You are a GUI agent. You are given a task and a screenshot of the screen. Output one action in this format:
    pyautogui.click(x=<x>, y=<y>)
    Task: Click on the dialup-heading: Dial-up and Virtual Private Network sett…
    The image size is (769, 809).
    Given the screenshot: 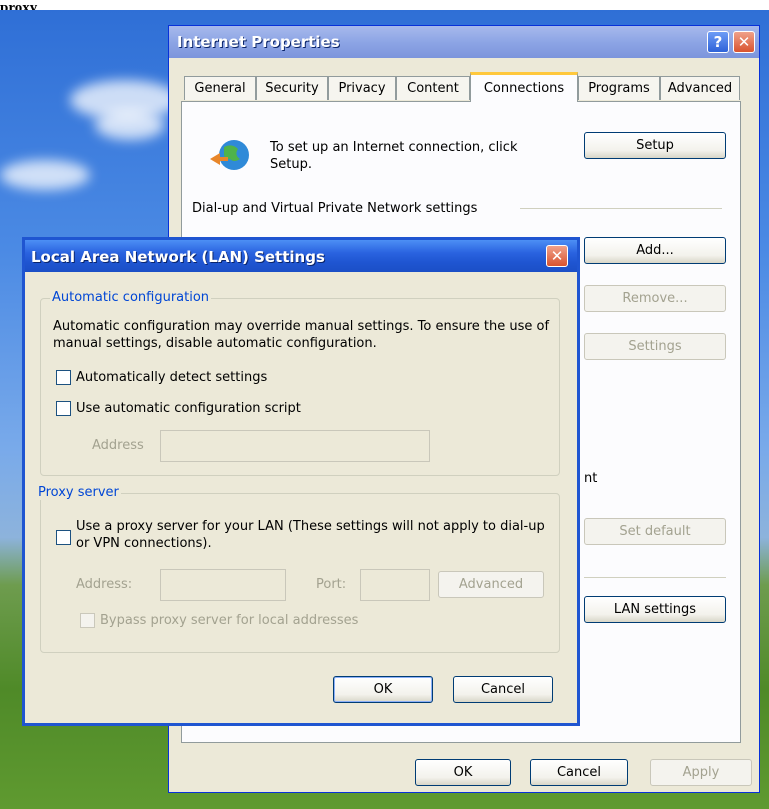 What is the action you would take?
    pyautogui.click(x=335, y=208)
    